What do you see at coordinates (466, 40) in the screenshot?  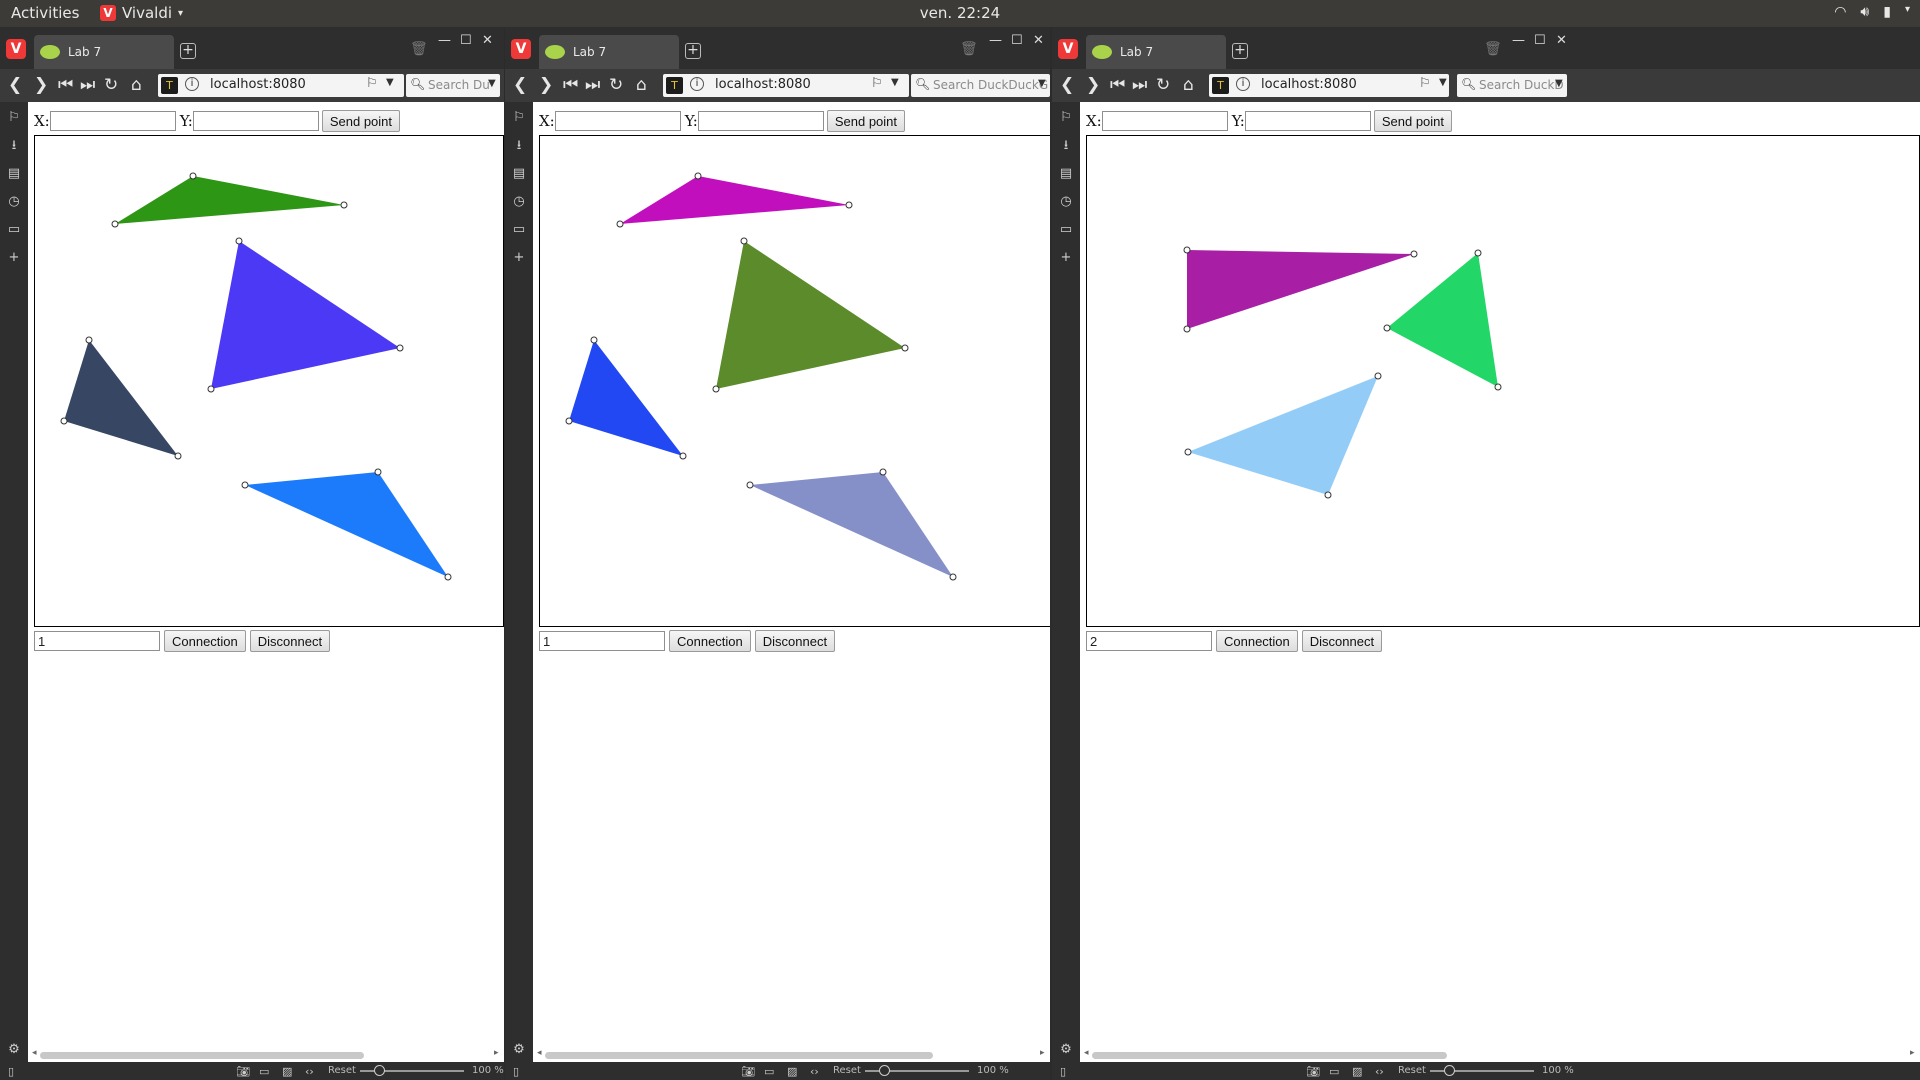 I see `maximize-button: ☐` at bounding box center [466, 40].